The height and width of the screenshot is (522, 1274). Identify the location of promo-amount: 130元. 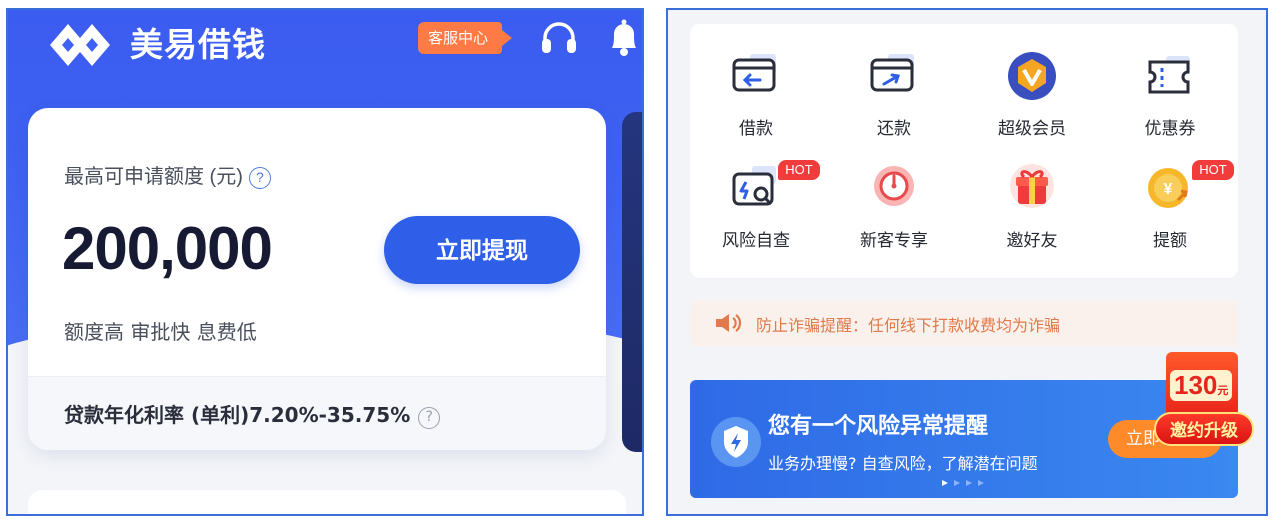
(1201, 385).